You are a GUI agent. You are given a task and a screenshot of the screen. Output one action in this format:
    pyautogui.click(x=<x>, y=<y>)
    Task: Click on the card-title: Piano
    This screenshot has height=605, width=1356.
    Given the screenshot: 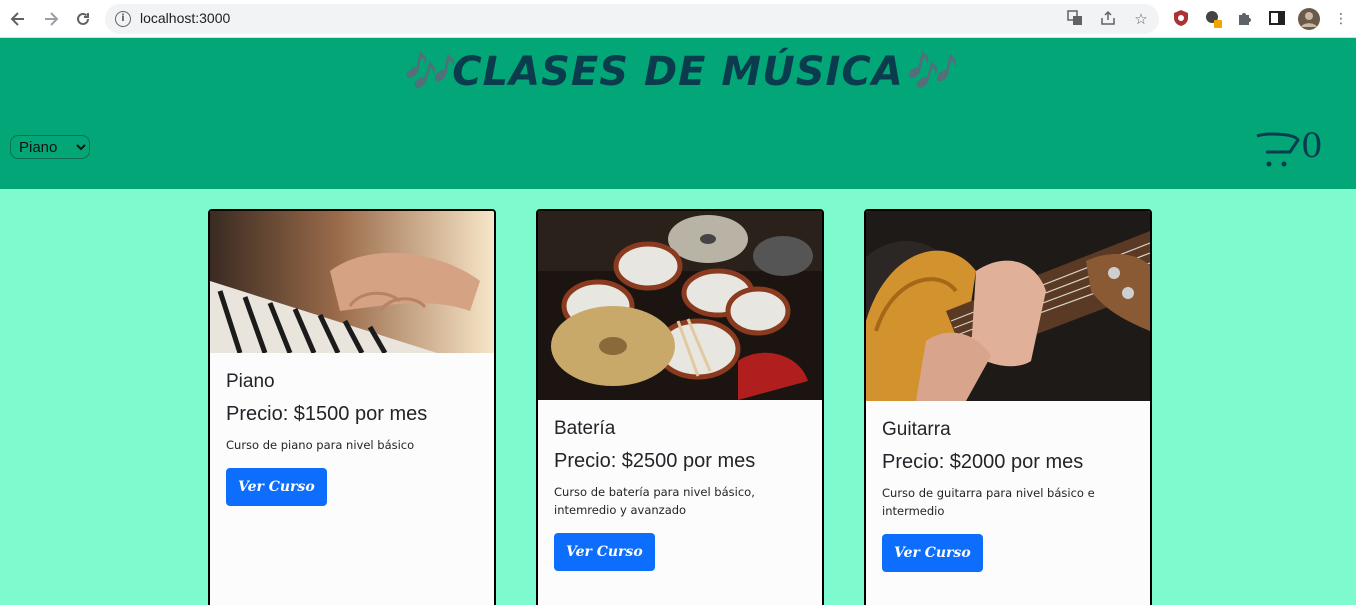 What is the action you would take?
    pyautogui.click(x=250, y=381)
    